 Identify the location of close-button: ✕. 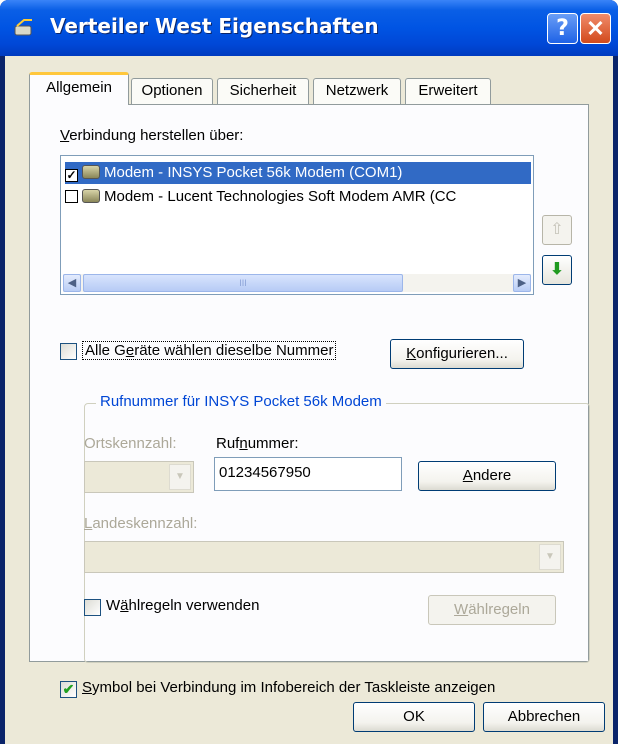
(595, 28).